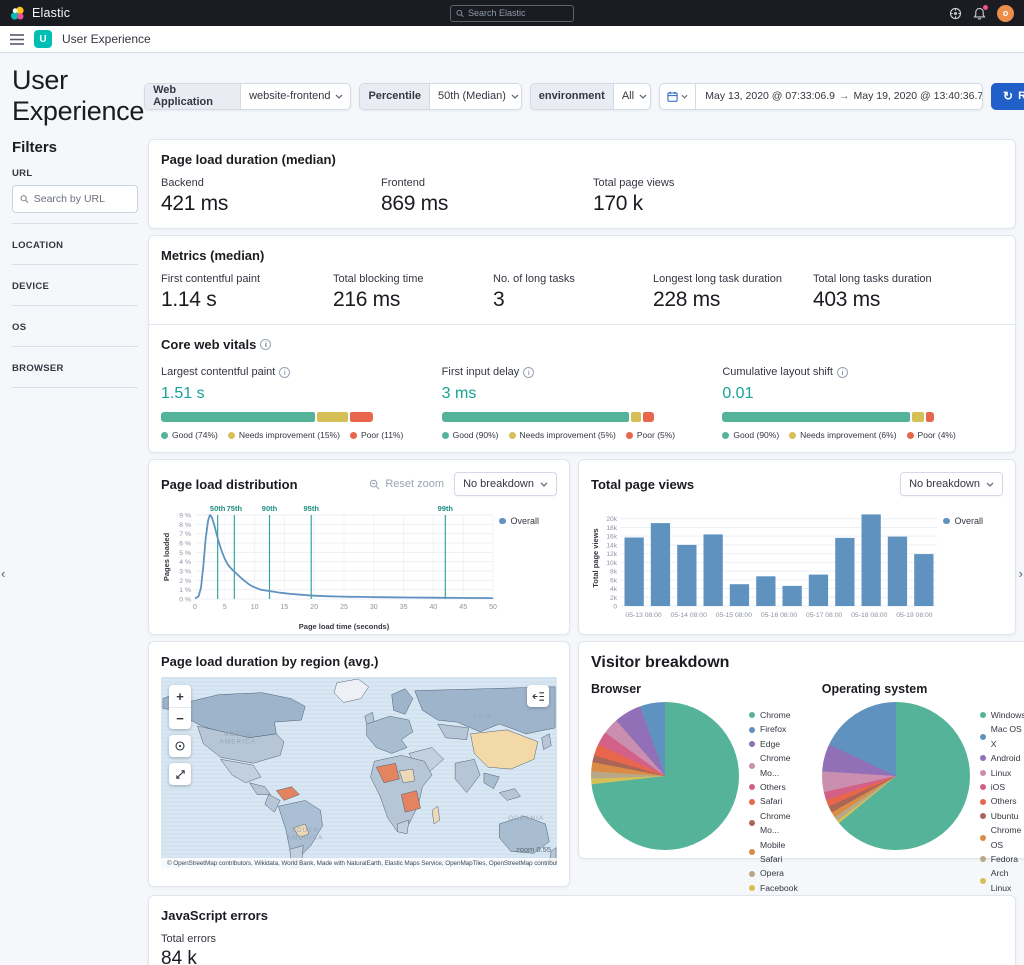 This screenshot has width=1024, height=965. I want to click on sidebar-filter-browser: BROWSER, so click(75, 367).